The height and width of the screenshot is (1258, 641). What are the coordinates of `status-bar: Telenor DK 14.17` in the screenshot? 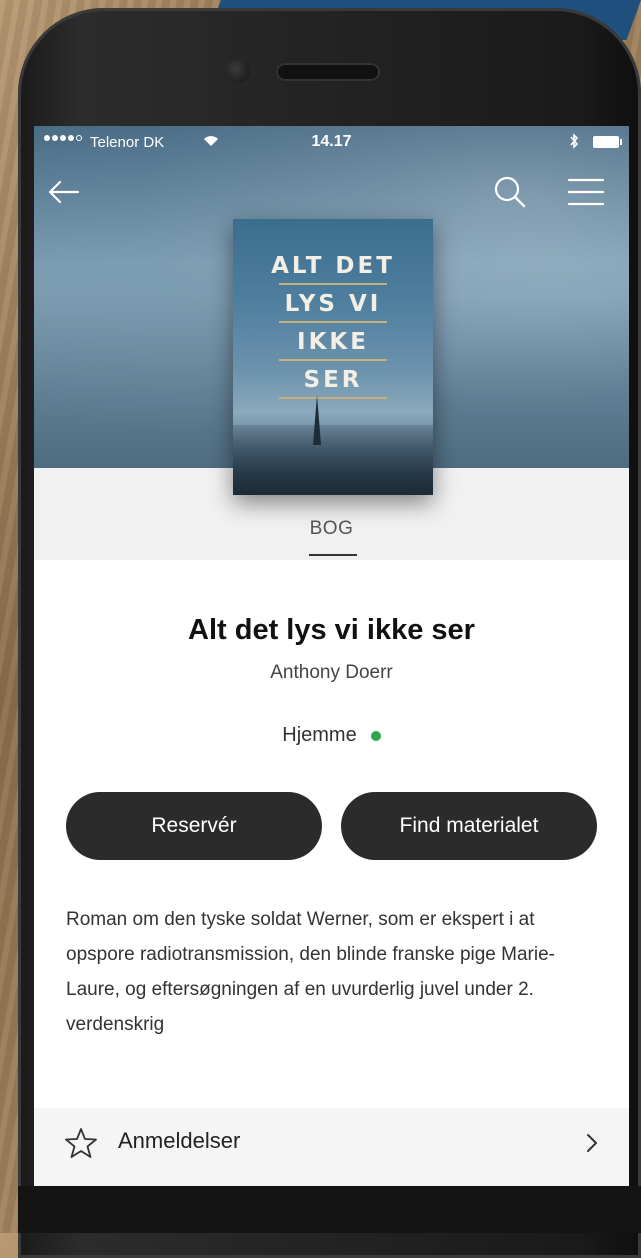 It's located at (331, 143).